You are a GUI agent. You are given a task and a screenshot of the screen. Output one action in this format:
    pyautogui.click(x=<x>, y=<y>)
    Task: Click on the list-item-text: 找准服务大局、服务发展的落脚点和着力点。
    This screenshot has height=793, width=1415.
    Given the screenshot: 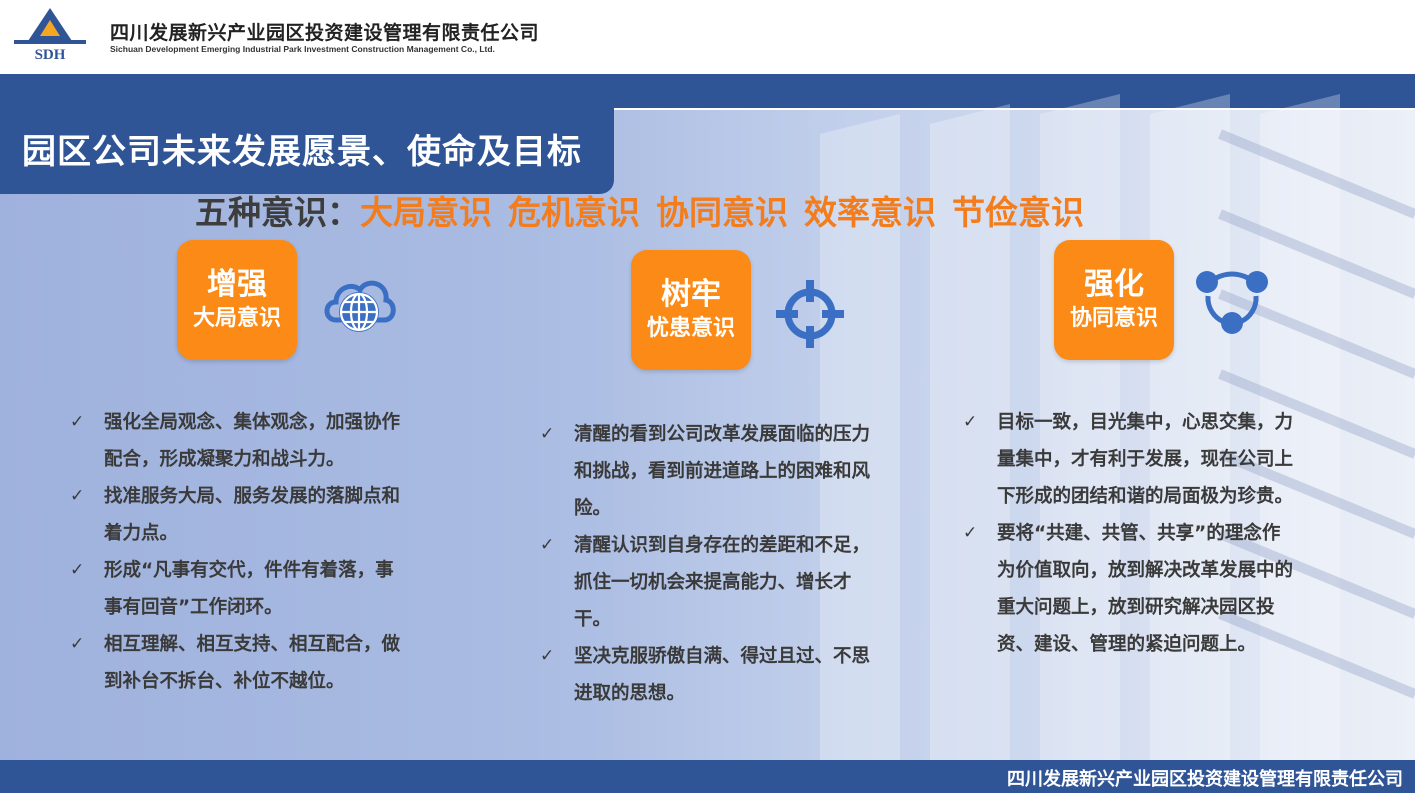 What is the action you would take?
    pyautogui.click(x=252, y=515)
    